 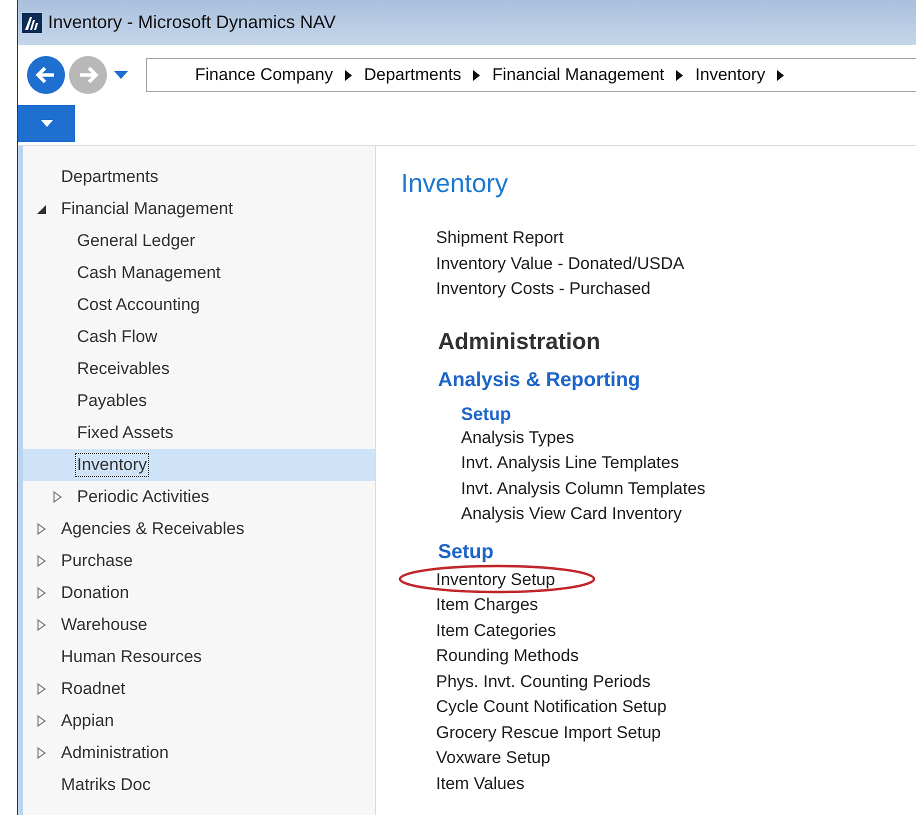 I want to click on action-link: Invt. Analysis Column Templates, so click(x=688, y=488).